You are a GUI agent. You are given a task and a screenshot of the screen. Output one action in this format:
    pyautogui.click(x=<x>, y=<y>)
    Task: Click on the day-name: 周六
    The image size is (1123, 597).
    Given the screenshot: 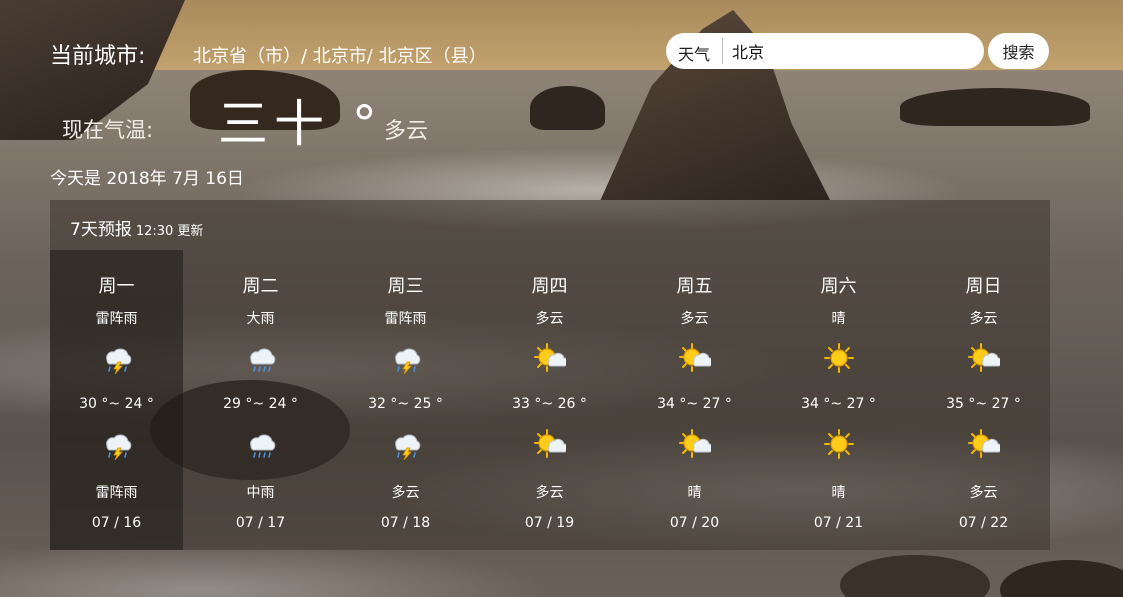 What is the action you would take?
    pyautogui.click(x=838, y=286)
    